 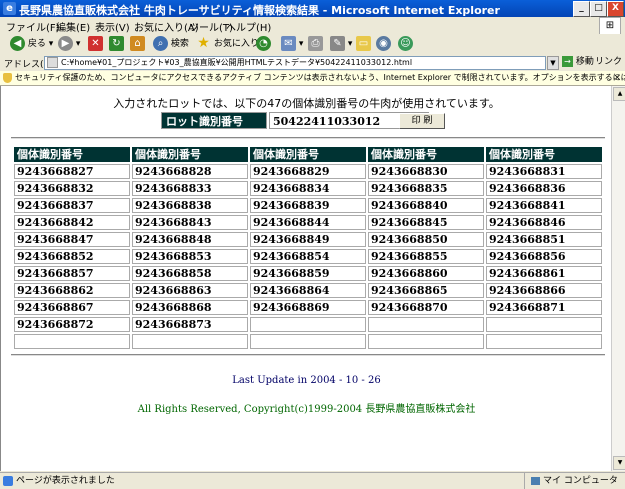 I want to click on refresh-button: ↻, so click(x=116, y=44).